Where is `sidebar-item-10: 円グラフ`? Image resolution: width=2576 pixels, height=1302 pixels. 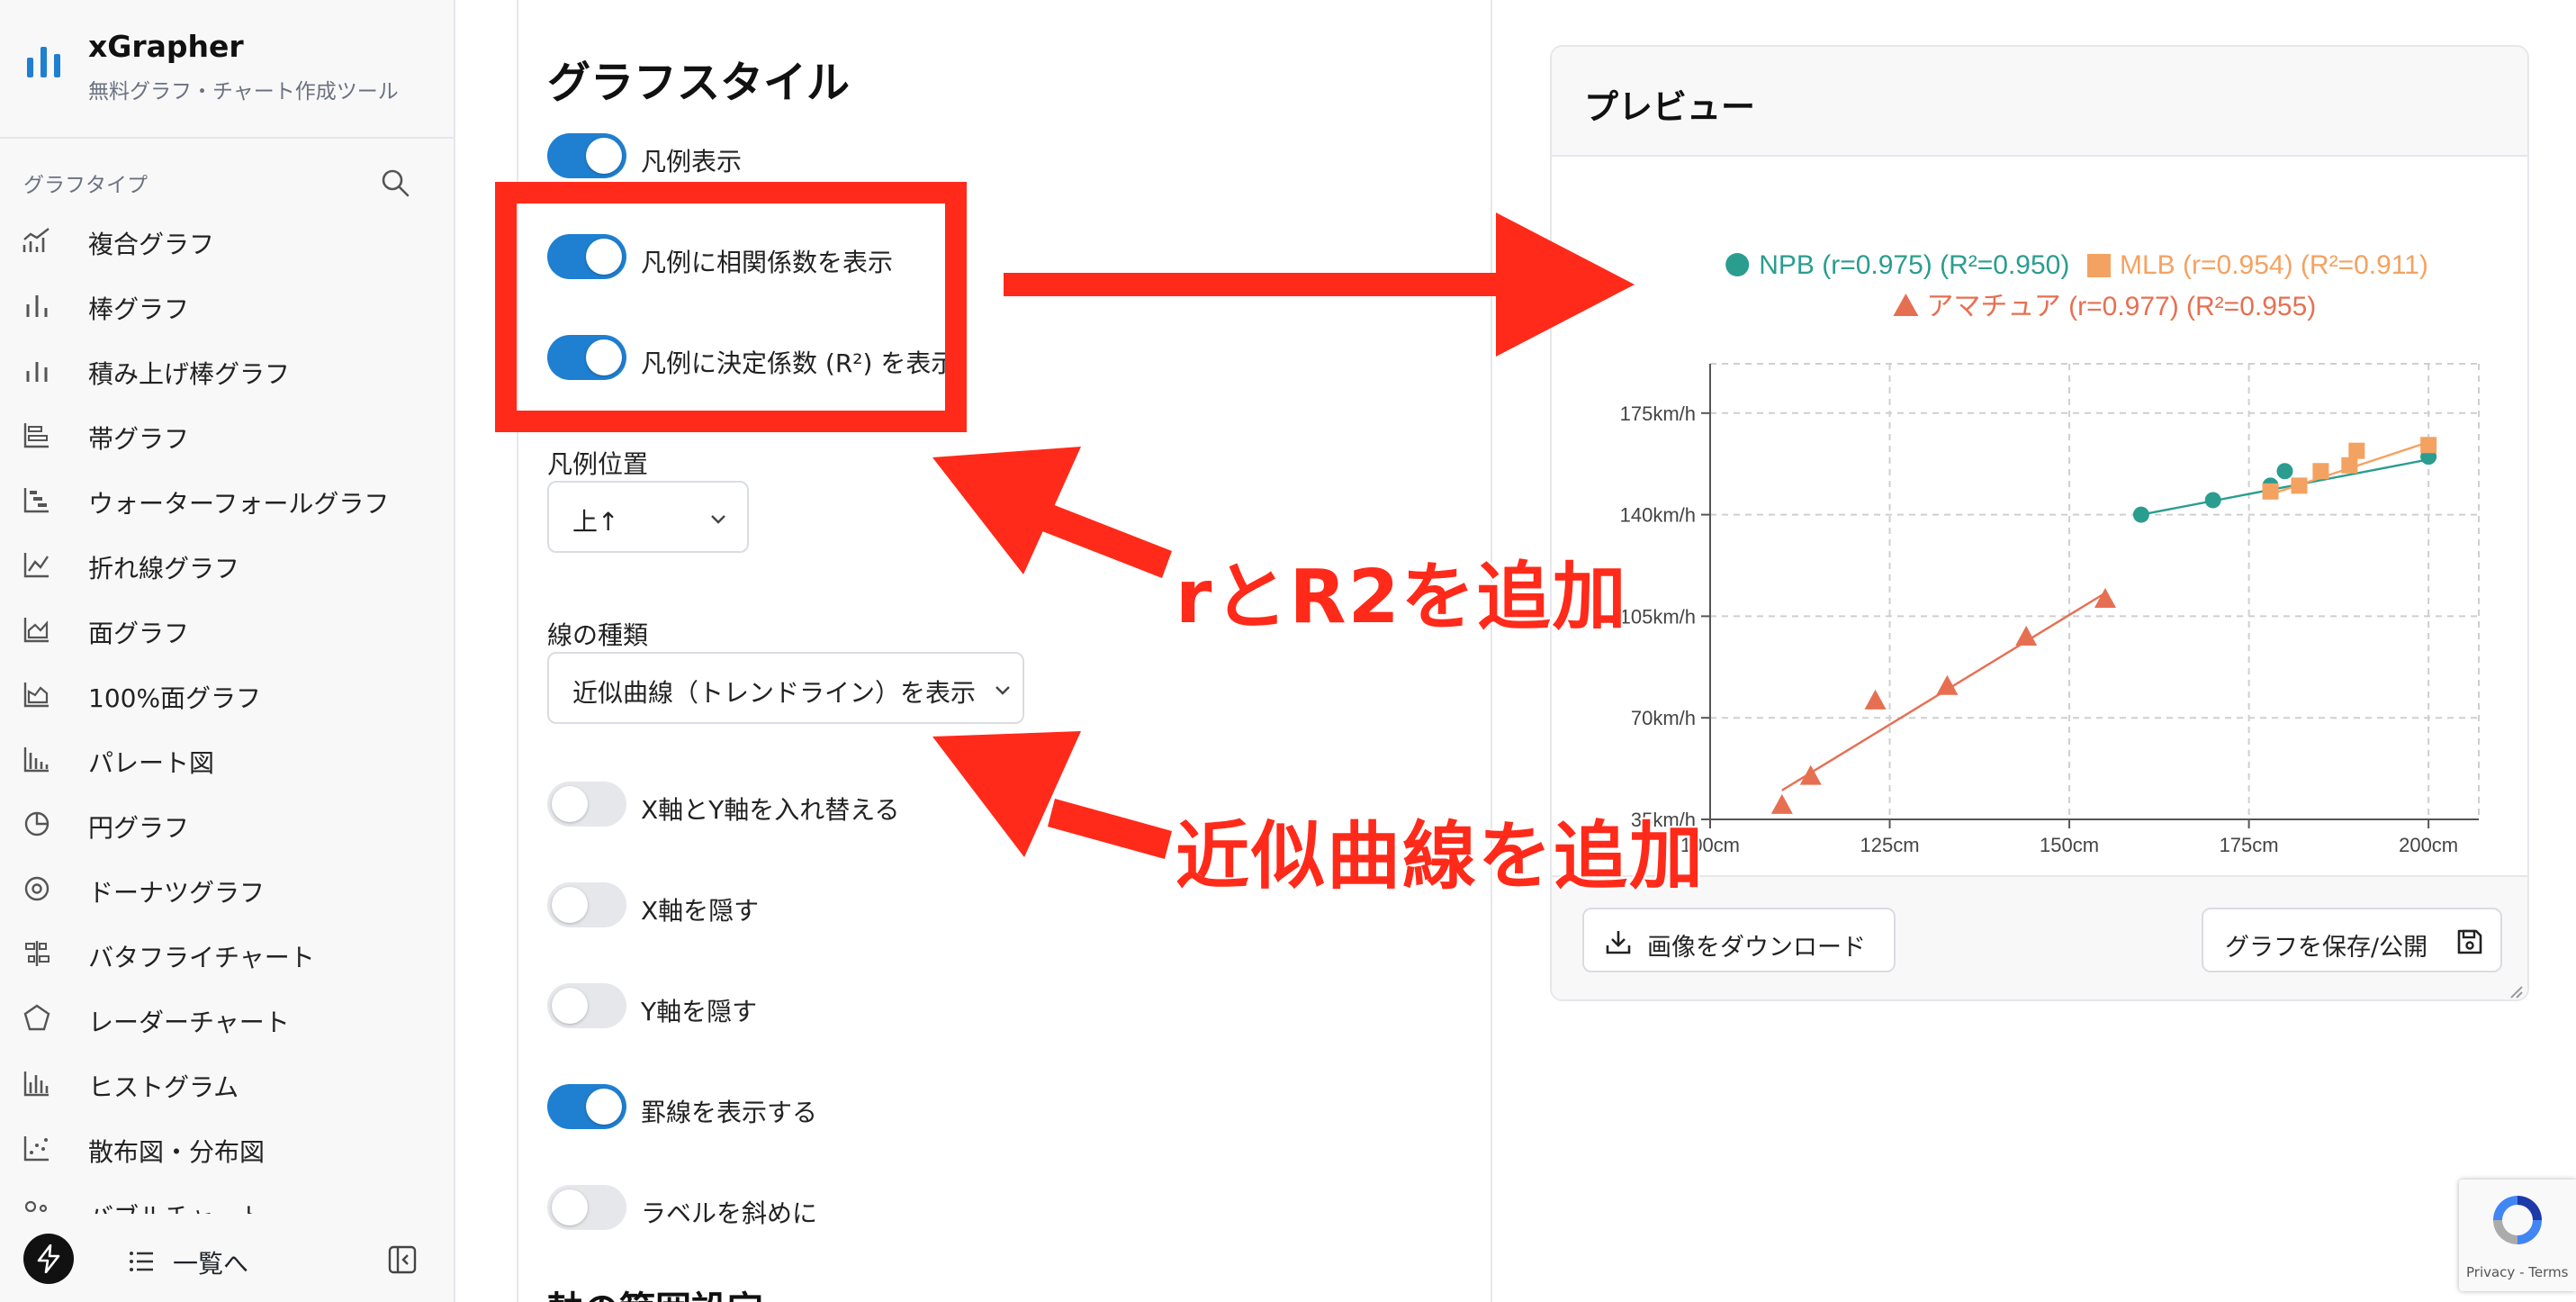
sidebar-item-10: 円グラフ is located at coordinates (227, 823).